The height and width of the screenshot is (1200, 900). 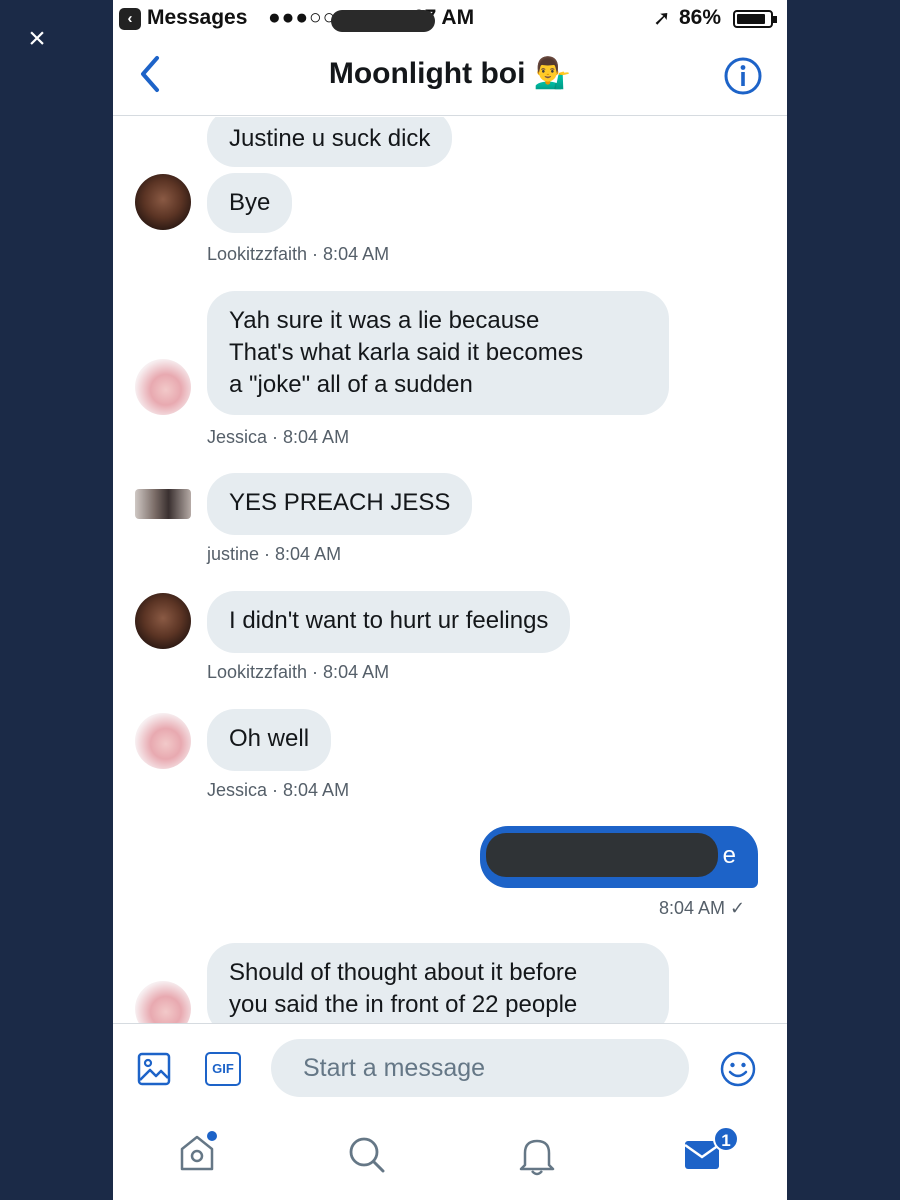 What do you see at coordinates (130, 19) in the screenshot?
I see `back-to-app-icon: ‹` at bounding box center [130, 19].